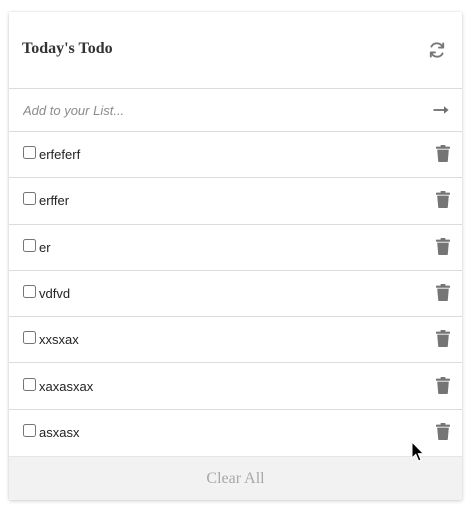 The width and height of the screenshot is (471, 515). What do you see at coordinates (60, 155) in the screenshot?
I see `todo-label: erfeferf` at bounding box center [60, 155].